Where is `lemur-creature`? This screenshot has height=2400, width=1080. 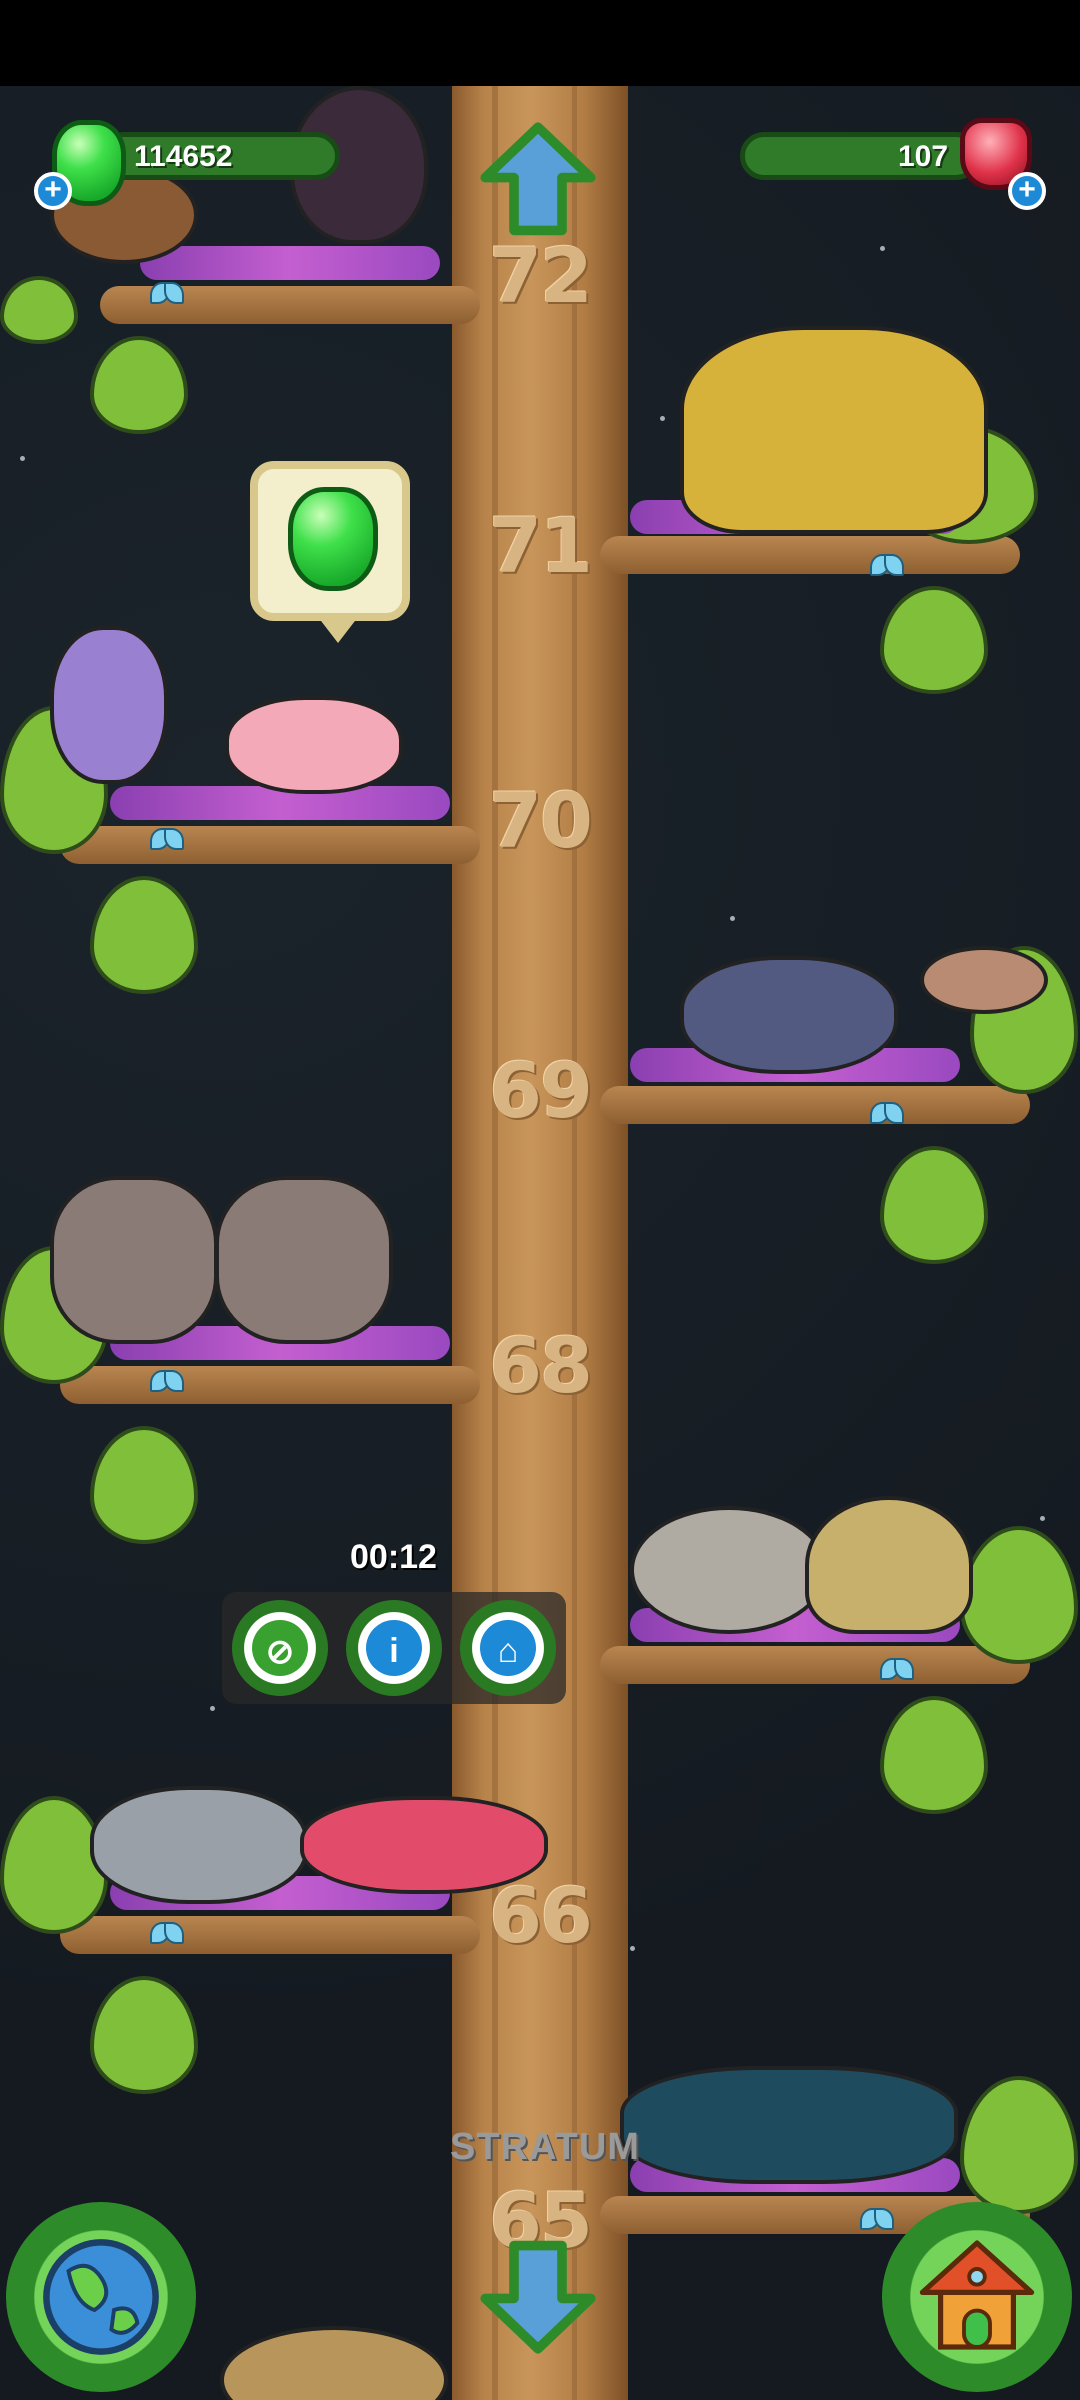
lemur-creature is located at coordinates (199, 1845).